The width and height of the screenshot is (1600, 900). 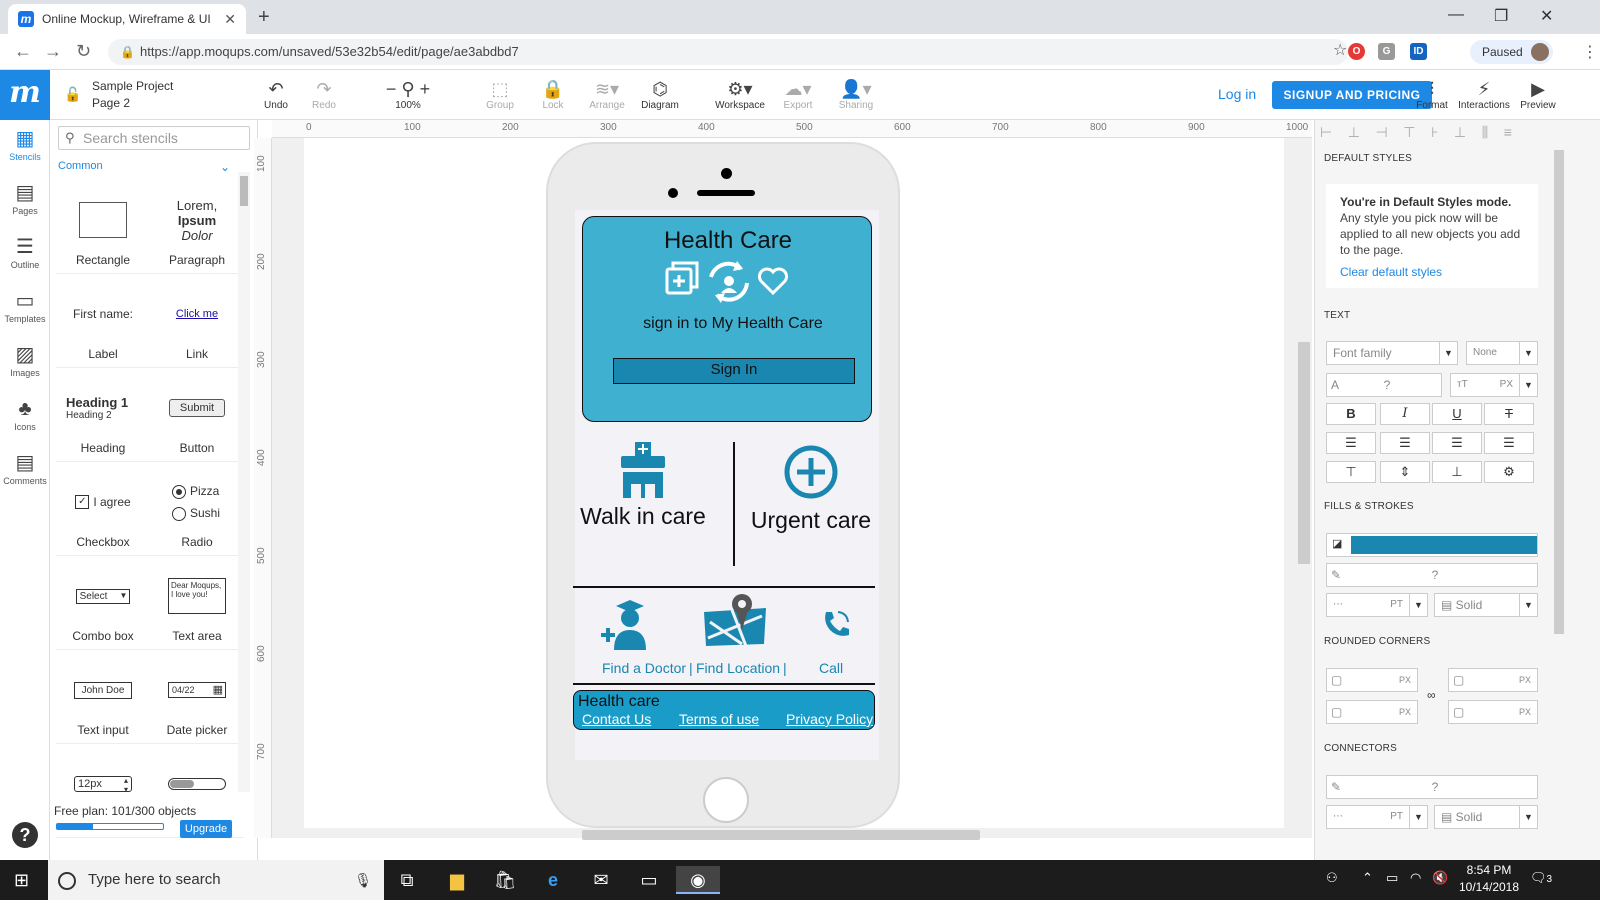 What do you see at coordinates (83, 51) in the screenshot?
I see `reload-icon: ↻` at bounding box center [83, 51].